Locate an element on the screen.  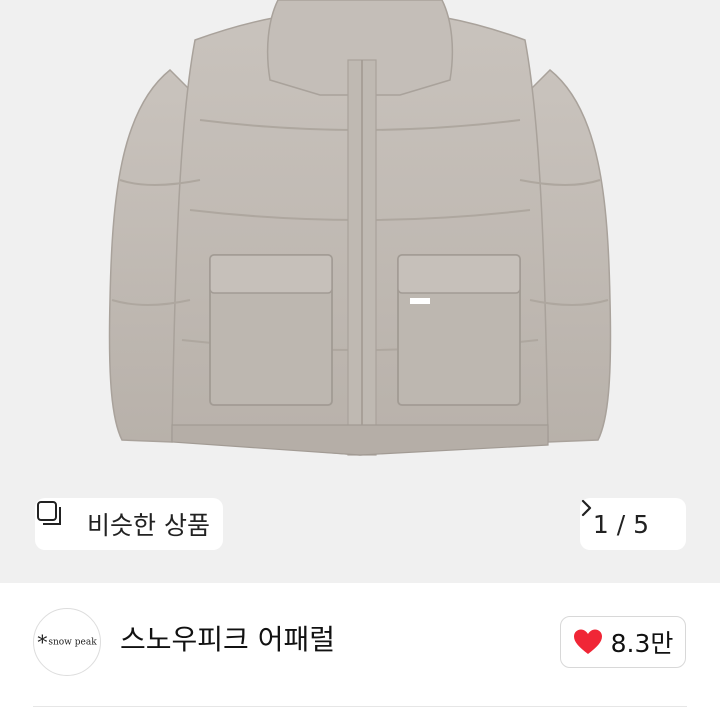
divider is located at coordinates (360, 706).